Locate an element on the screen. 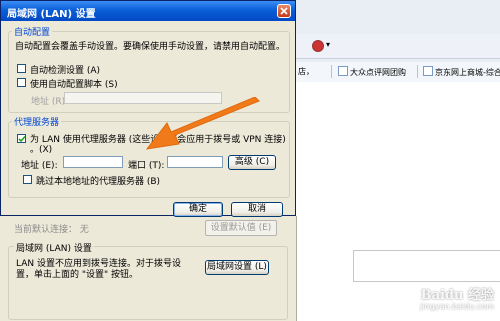  bypass-local-checkbox is located at coordinates (27, 179).